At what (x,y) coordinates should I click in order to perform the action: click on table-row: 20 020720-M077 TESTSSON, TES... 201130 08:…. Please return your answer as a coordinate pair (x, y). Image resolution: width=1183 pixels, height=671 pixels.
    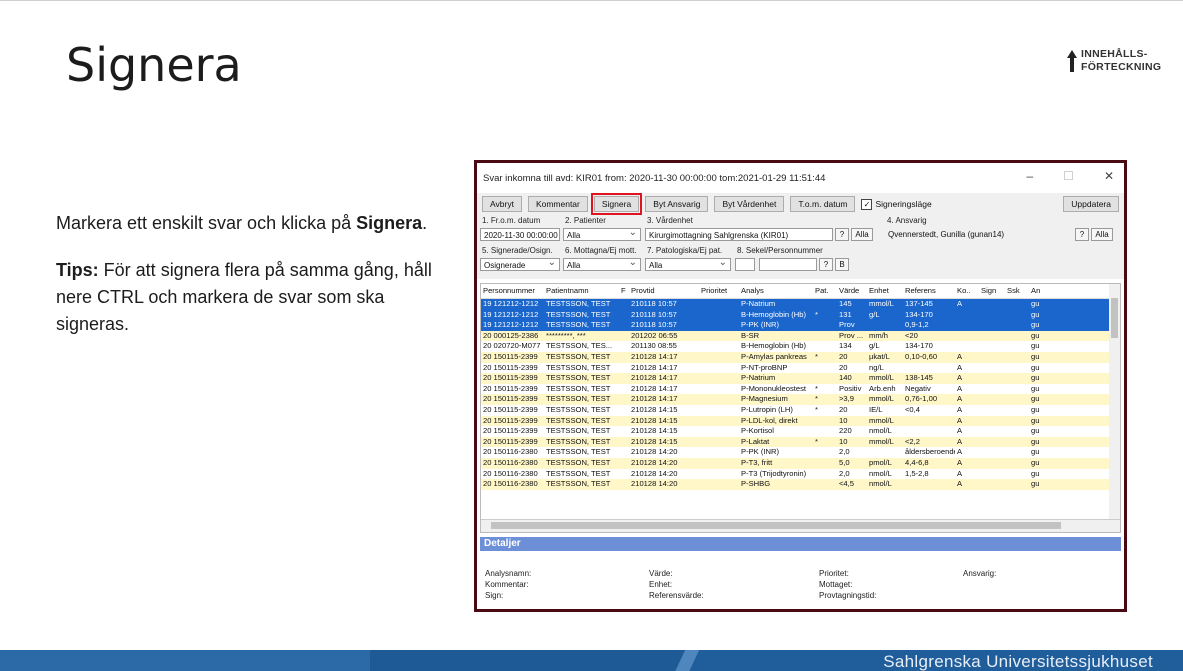
    Looking at the image, I should click on (800, 346).